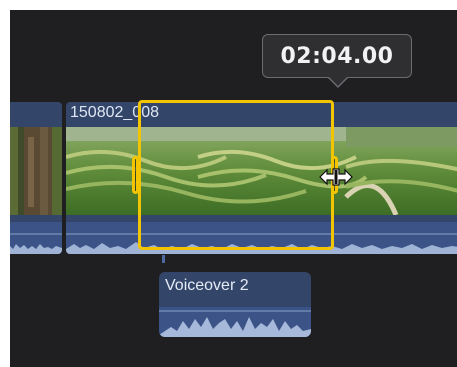  What do you see at coordinates (163, 259) in the screenshot?
I see `connection-marker` at bounding box center [163, 259].